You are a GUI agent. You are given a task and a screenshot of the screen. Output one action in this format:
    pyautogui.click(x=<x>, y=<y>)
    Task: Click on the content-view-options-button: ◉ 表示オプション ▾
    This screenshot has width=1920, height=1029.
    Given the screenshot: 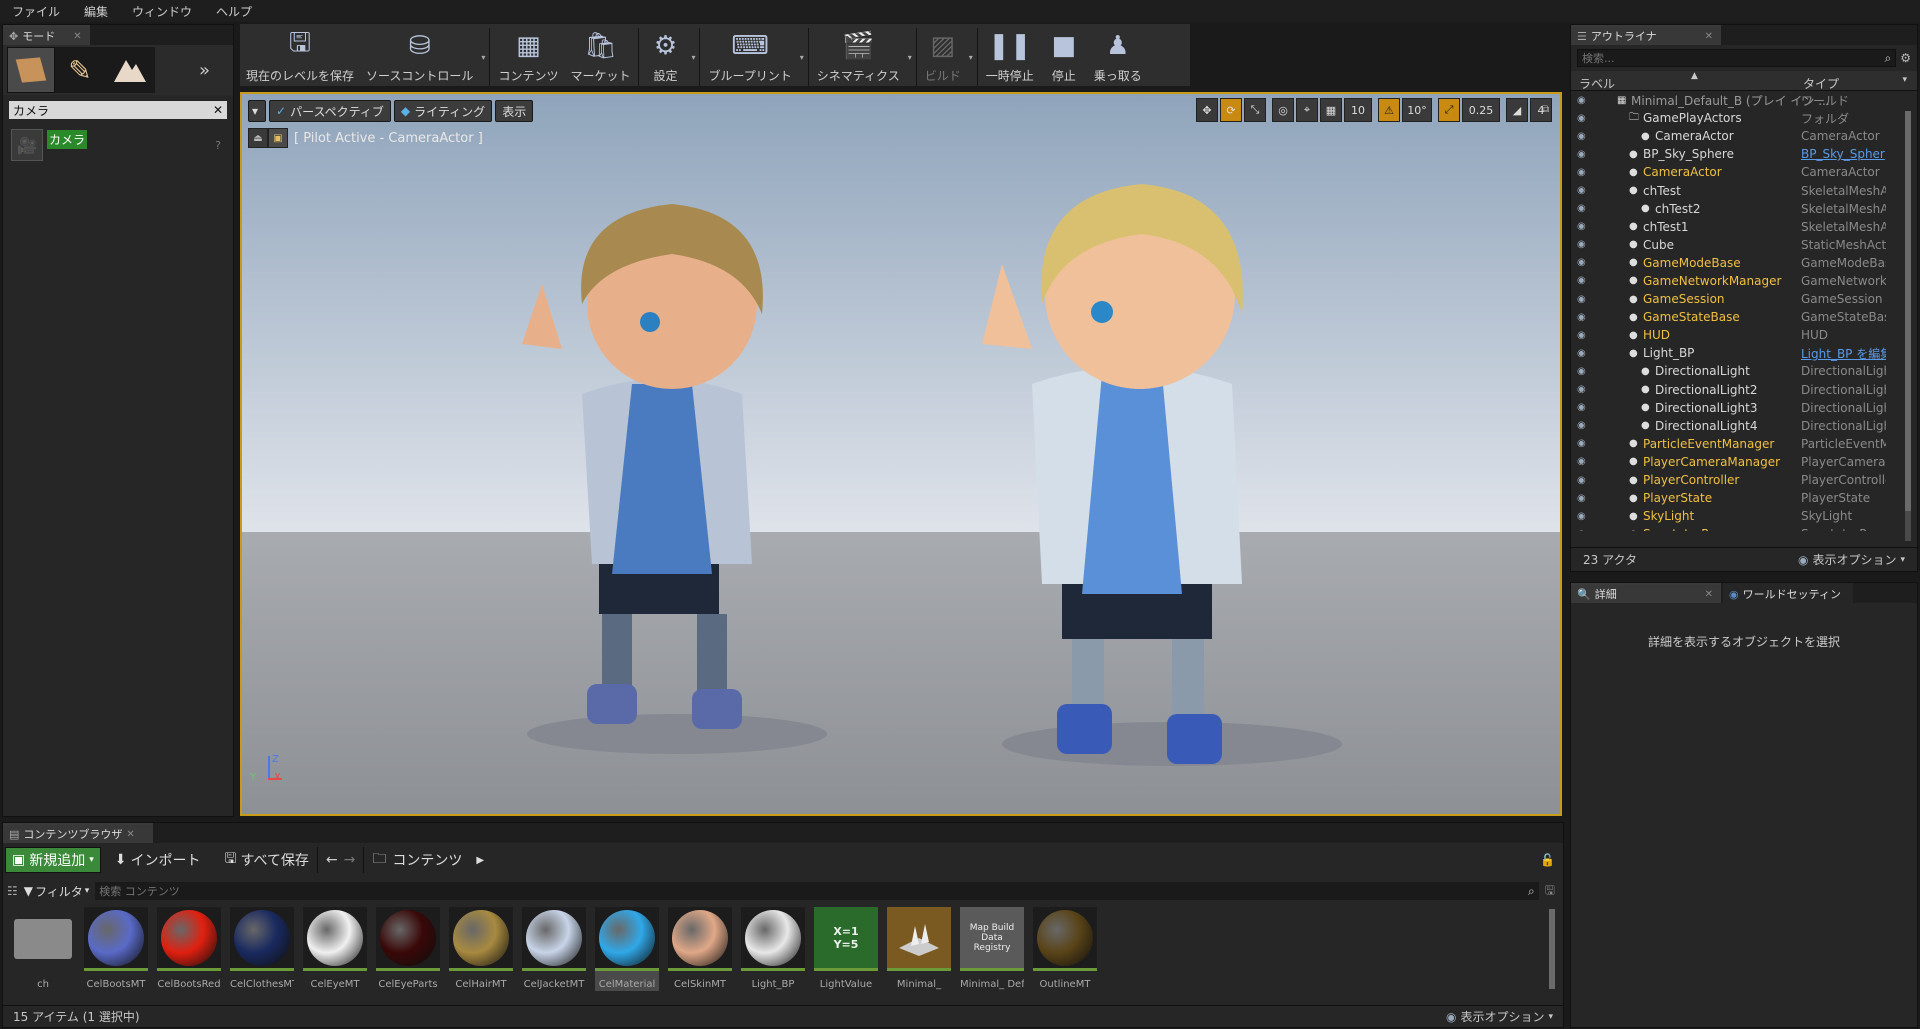 What is the action you would take?
    pyautogui.click(x=1499, y=1016)
    